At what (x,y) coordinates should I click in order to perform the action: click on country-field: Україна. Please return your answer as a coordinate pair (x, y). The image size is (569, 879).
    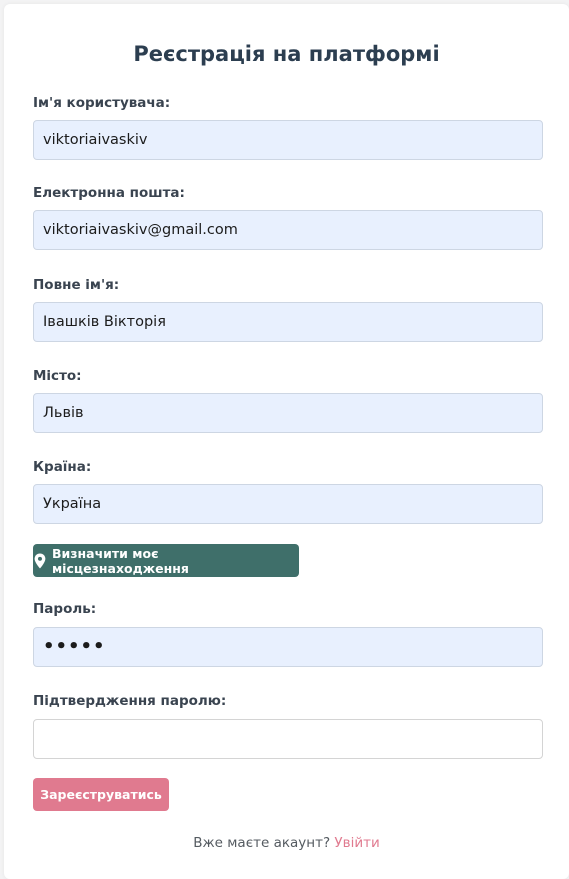
    Looking at the image, I should click on (288, 504).